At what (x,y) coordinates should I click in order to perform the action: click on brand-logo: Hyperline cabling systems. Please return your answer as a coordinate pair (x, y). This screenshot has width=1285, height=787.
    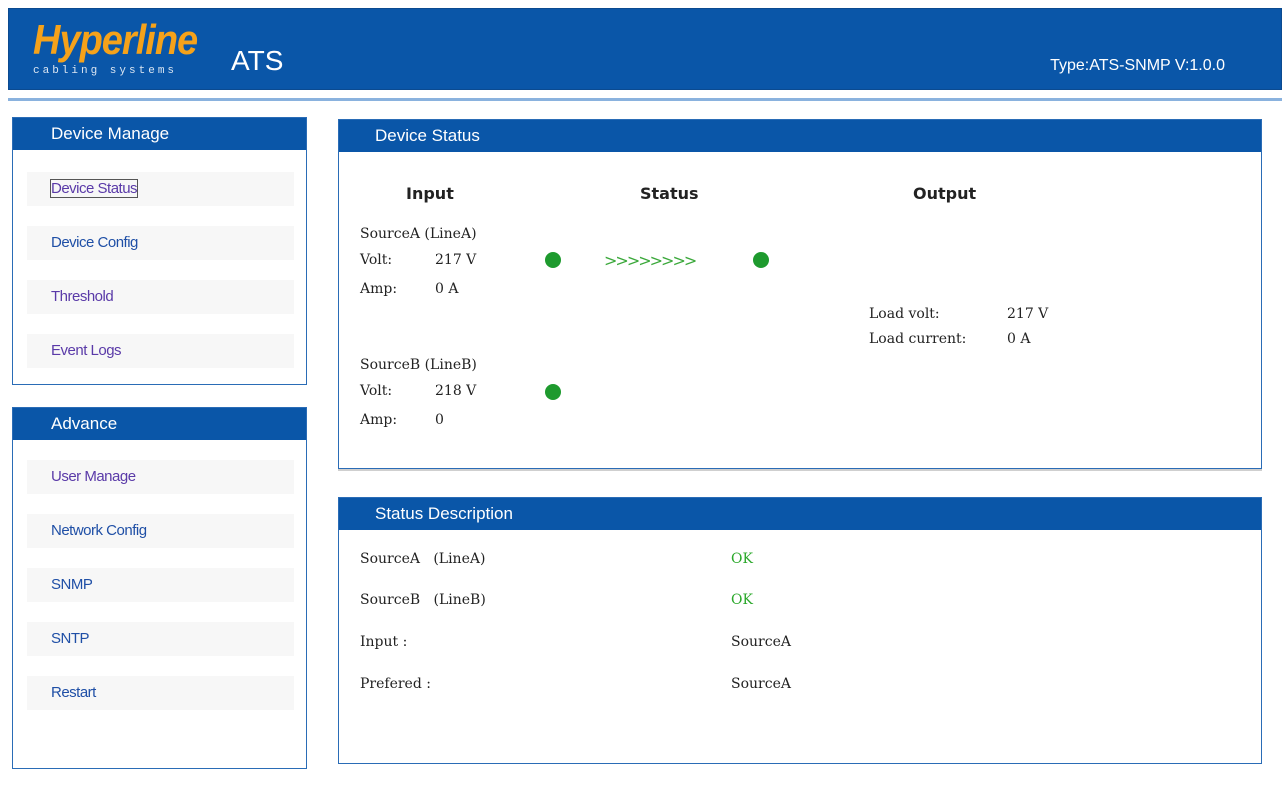
    Looking at the image, I should click on (123, 51).